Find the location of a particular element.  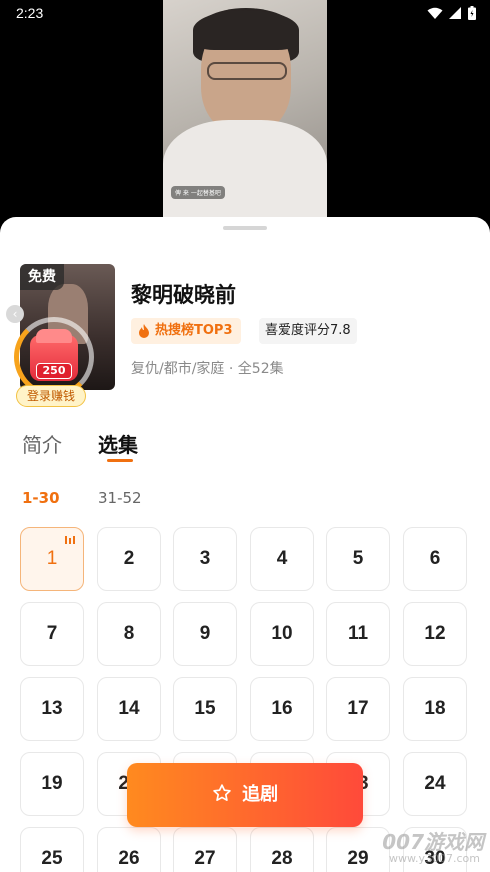

hot-rank-tag: 热搜榜TOP3 is located at coordinates (186, 331).